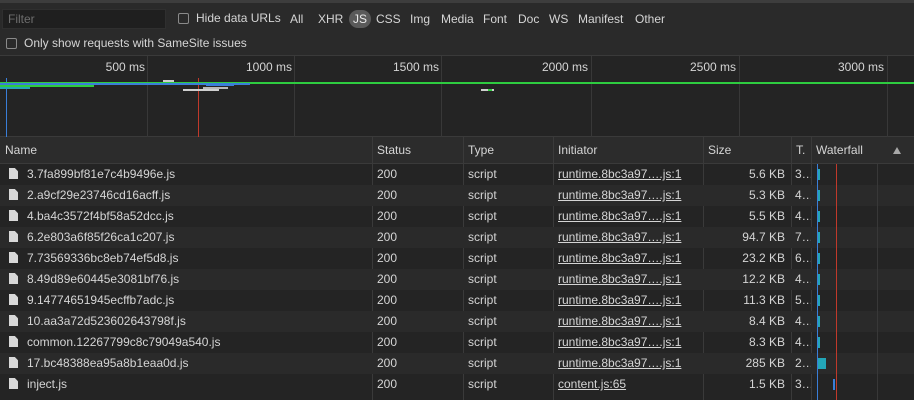  I want to click on overview-tick-label: 1500 ms, so click(415, 67).